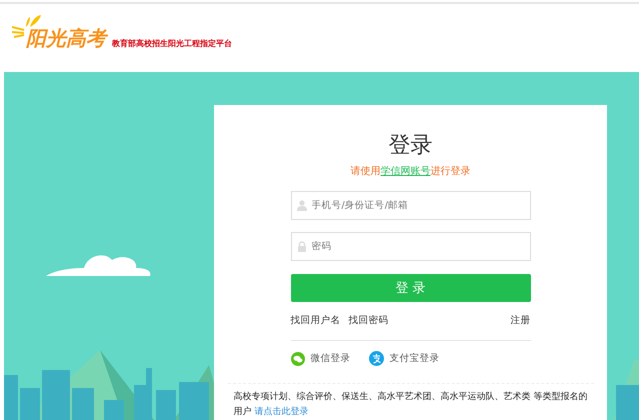 The width and height of the screenshot is (639, 420). Describe the element at coordinates (365, 171) in the screenshot. I see `login-hint: 请使用` at that location.